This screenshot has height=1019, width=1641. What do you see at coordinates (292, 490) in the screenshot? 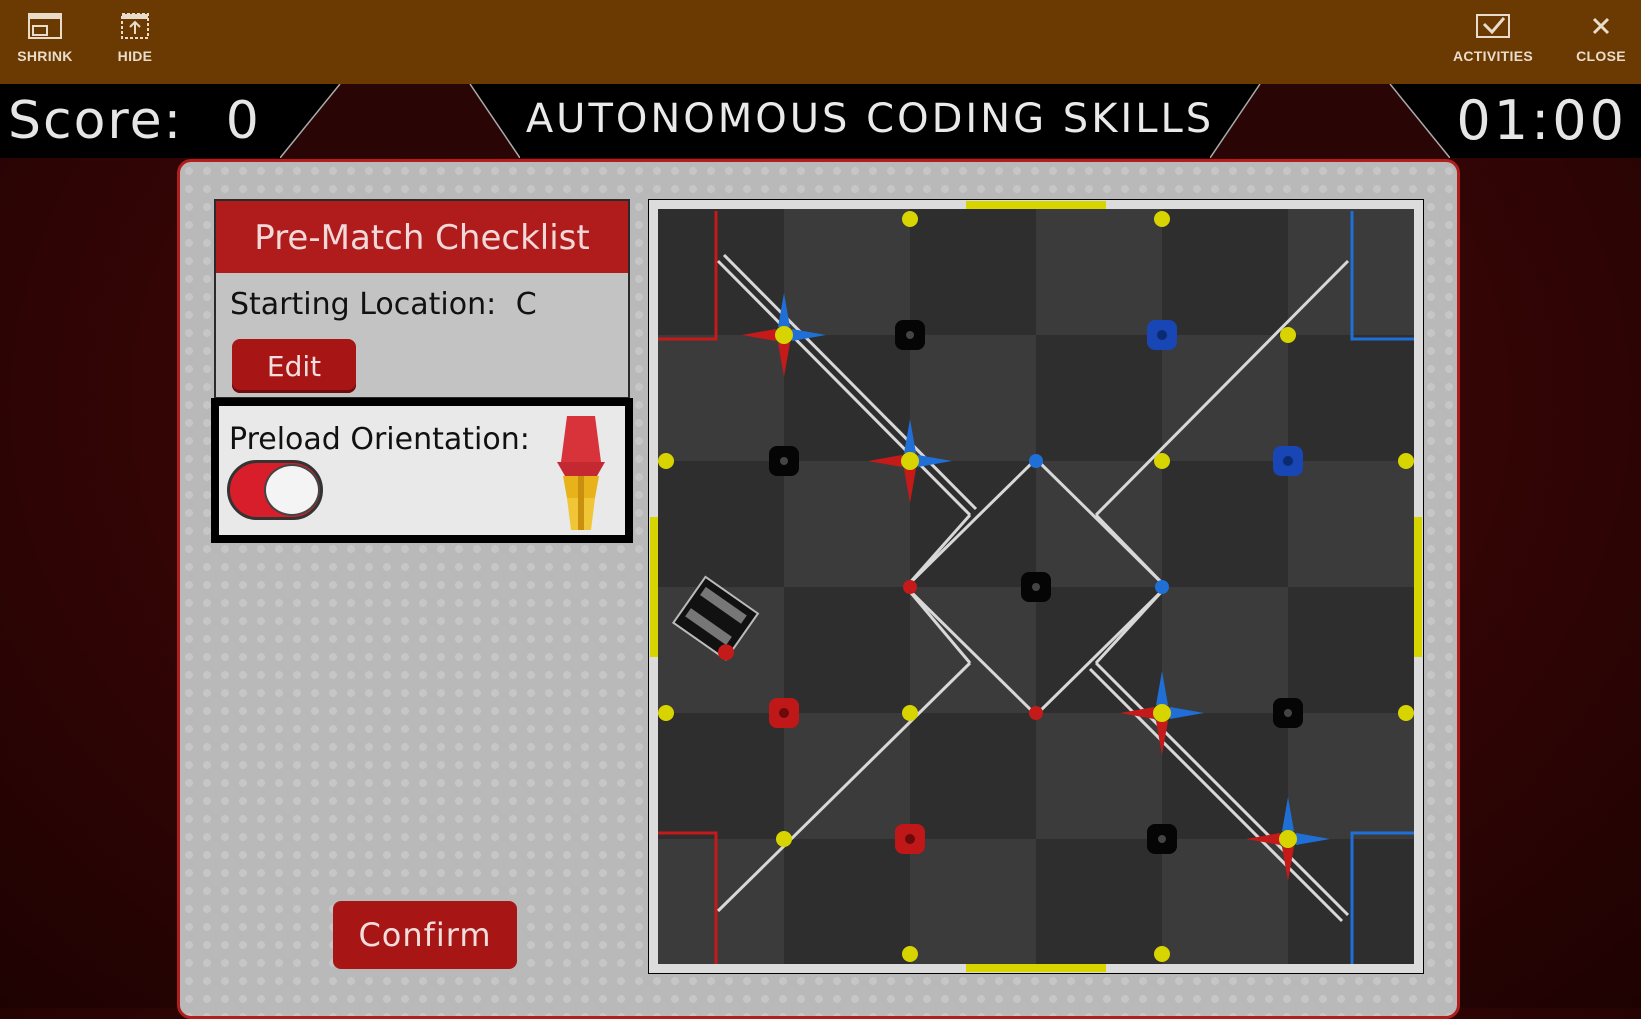
I see `toggle-knob` at bounding box center [292, 490].